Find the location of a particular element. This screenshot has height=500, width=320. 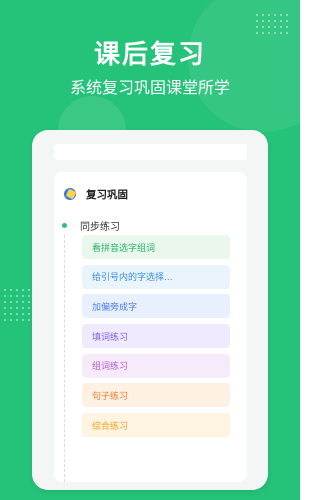

page-title: 课后复习 is located at coordinates (149, 55).